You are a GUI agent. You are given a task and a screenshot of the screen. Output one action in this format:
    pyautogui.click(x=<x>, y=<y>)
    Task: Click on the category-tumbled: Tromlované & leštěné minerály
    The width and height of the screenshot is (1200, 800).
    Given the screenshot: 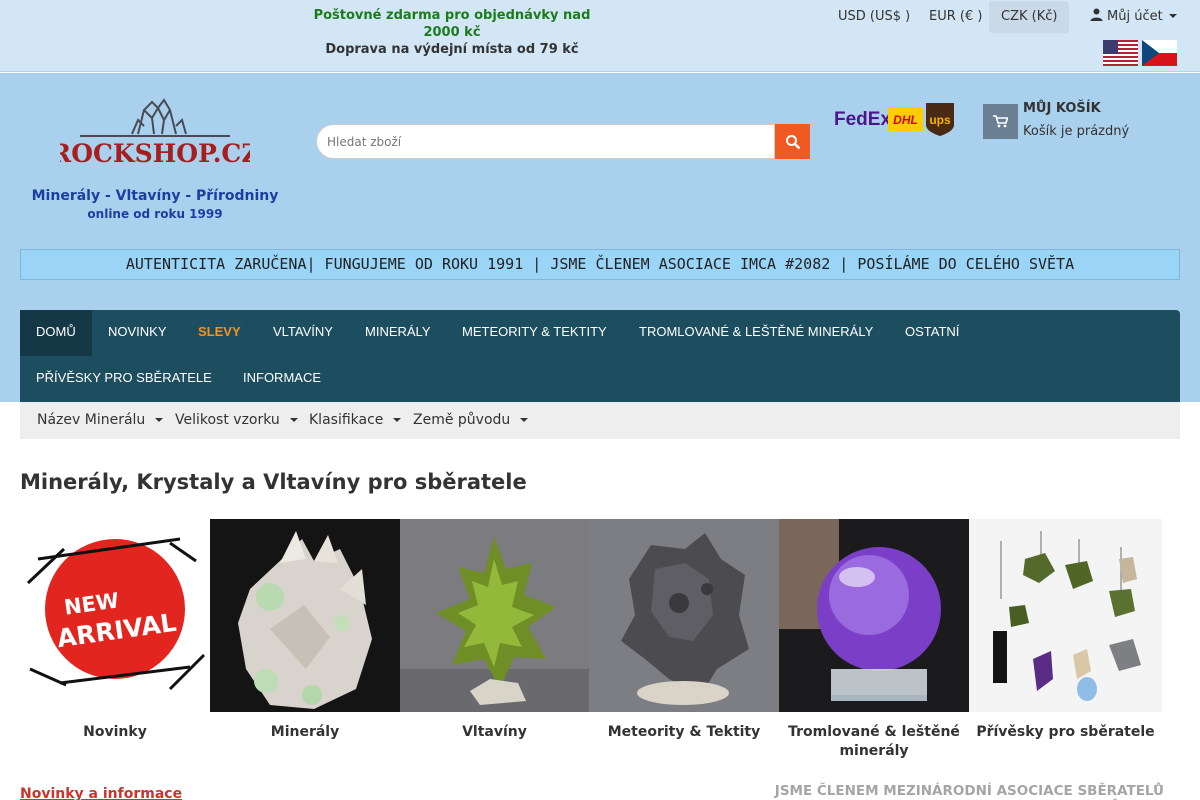 What is the action you would take?
    pyautogui.click(x=874, y=641)
    